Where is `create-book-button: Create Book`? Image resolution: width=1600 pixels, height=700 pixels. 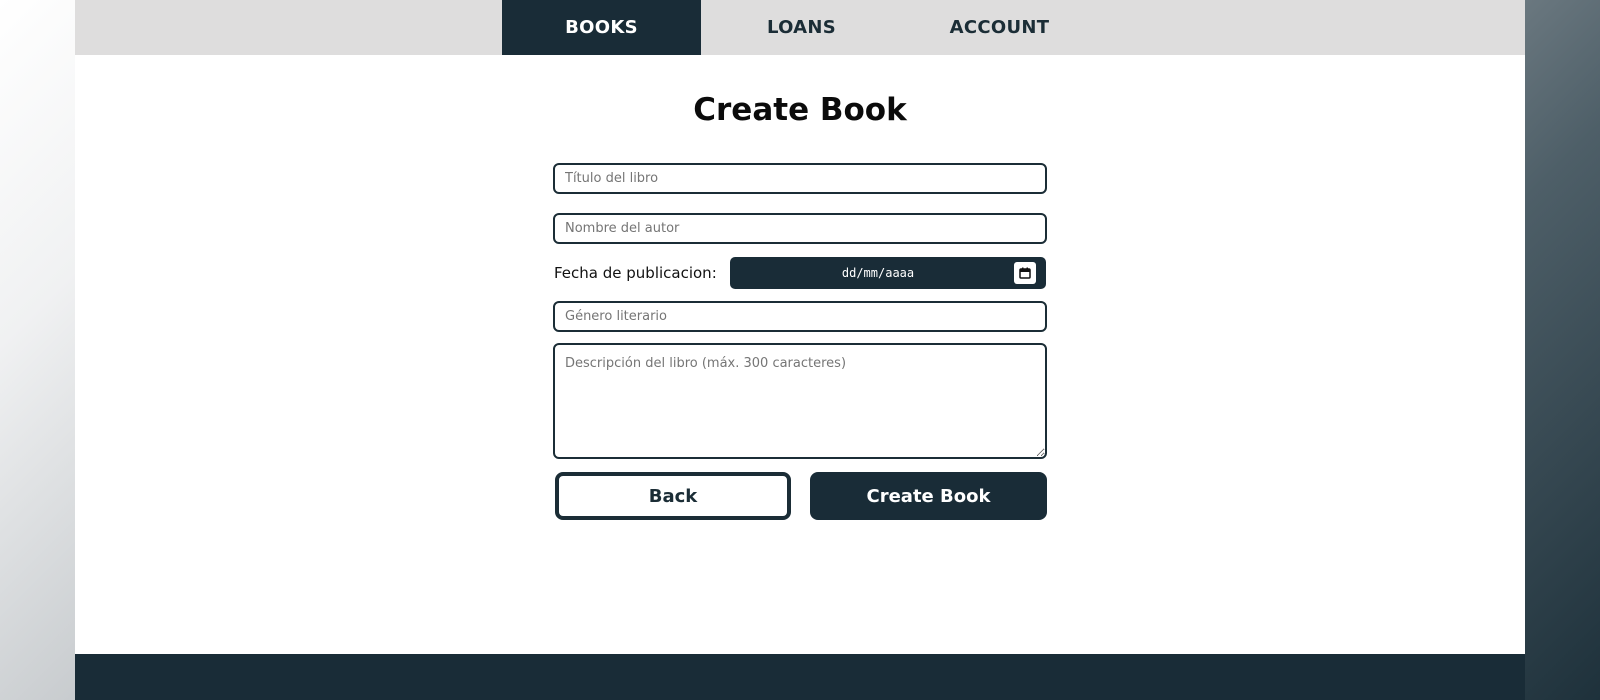
create-book-button: Create Book is located at coordinates (928, 496).